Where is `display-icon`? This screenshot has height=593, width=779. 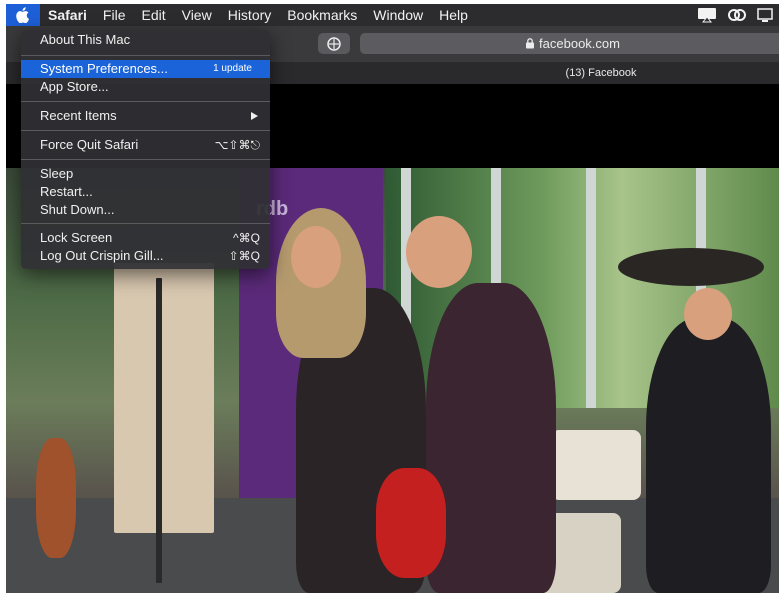 display-icon is located at coordinates (765, 15).